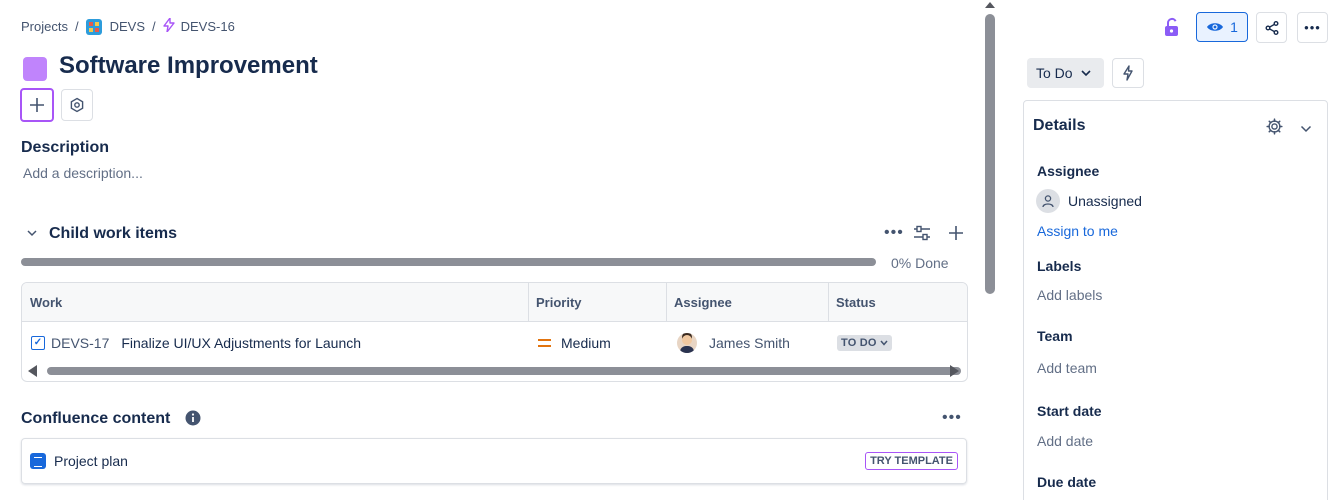 This screenshot has height=500, width=1342. Describe the element at coordinates (747, 302) in the screenshot. I see `column-assignee: Assignee` at that location.